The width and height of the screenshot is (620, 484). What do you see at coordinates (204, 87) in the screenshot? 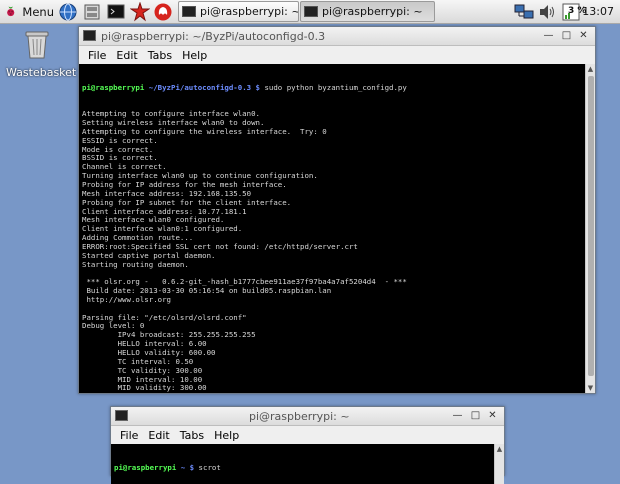
I see `prompt-path: ~/ByzPi/autoconfigd-0.3 $` at bounding box center [204, 87].